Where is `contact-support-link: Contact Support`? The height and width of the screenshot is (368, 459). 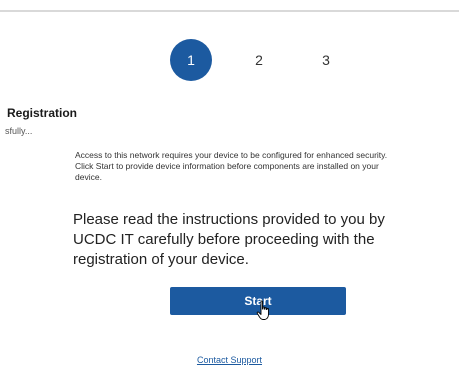 contact-support-link: Contact Support is located at coordinates (229, 360).